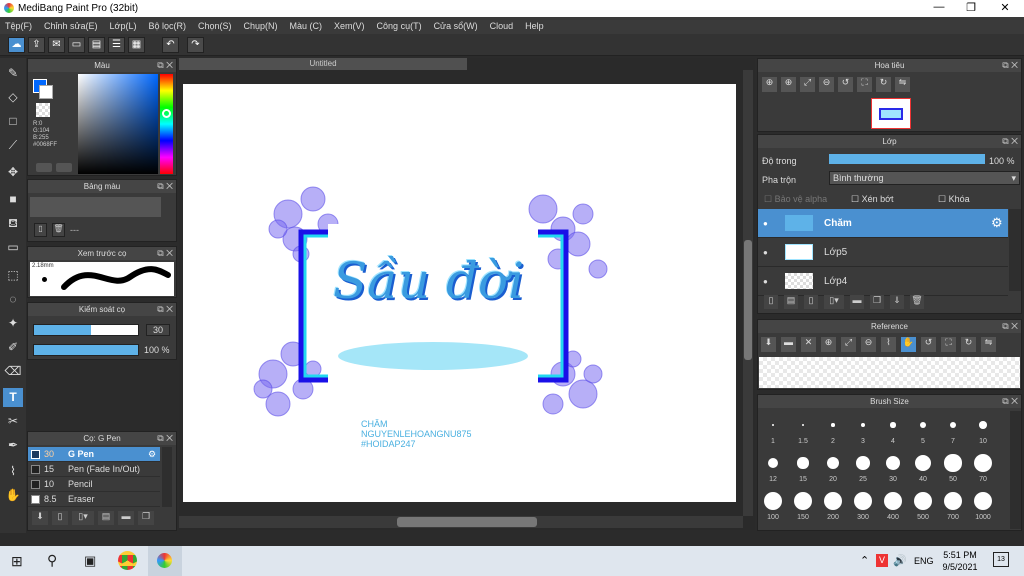 This screenshot has height=576, width=1024. Describe the element at coordinates (86, 330) in the screenshot. I see `size-slider` at that location.